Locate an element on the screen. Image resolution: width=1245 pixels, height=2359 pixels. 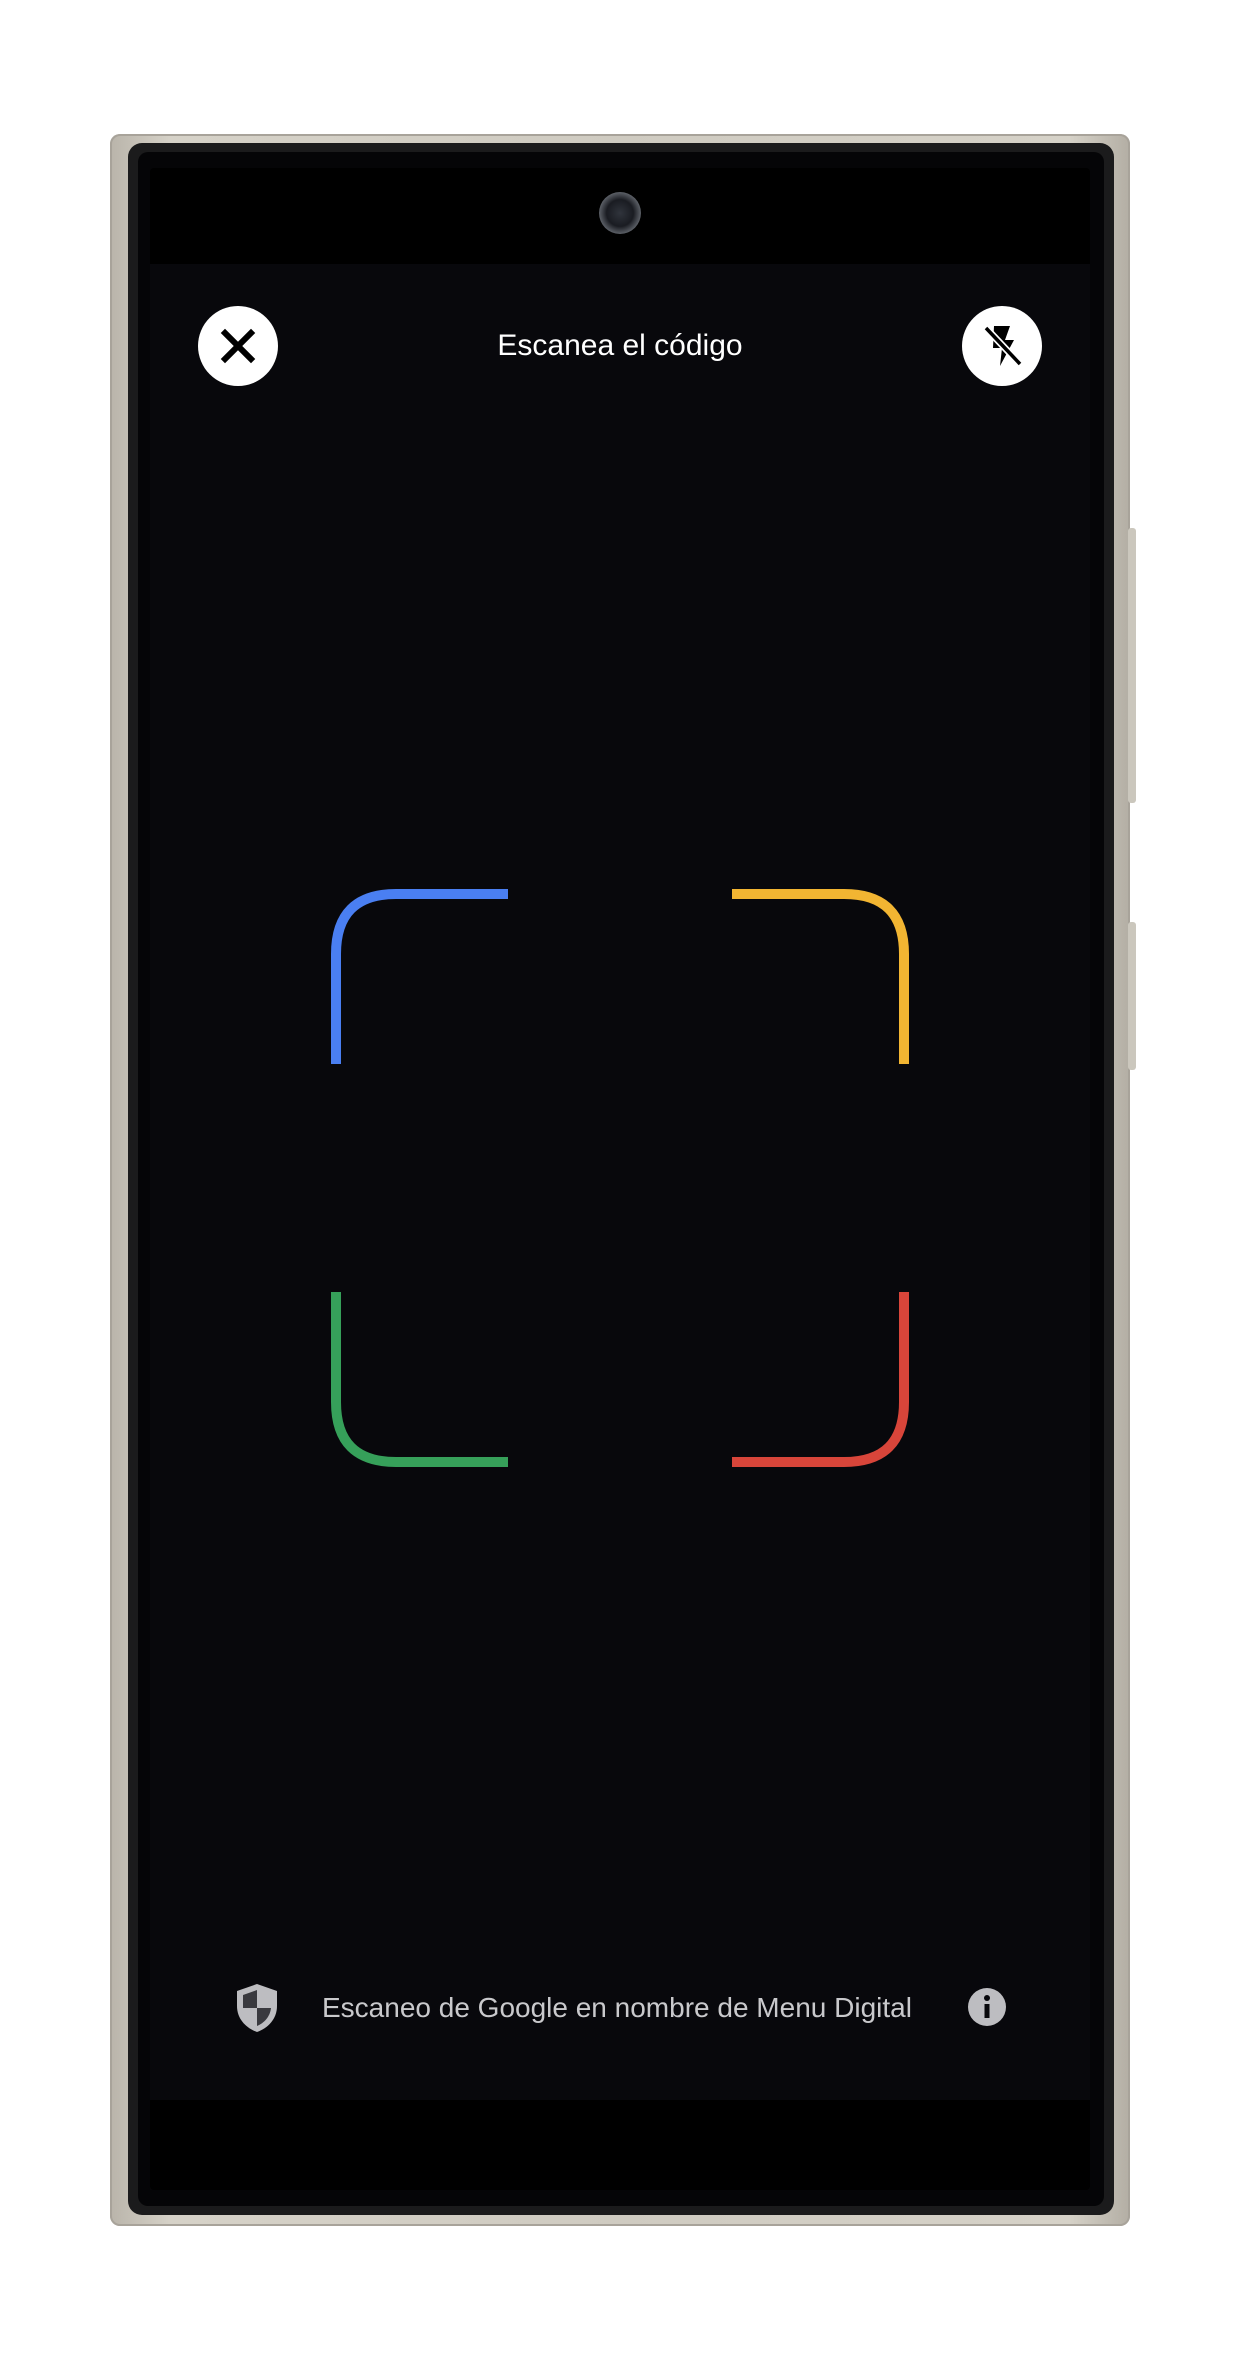
page-title: Escanea el código is located at coordinates (620, 345).